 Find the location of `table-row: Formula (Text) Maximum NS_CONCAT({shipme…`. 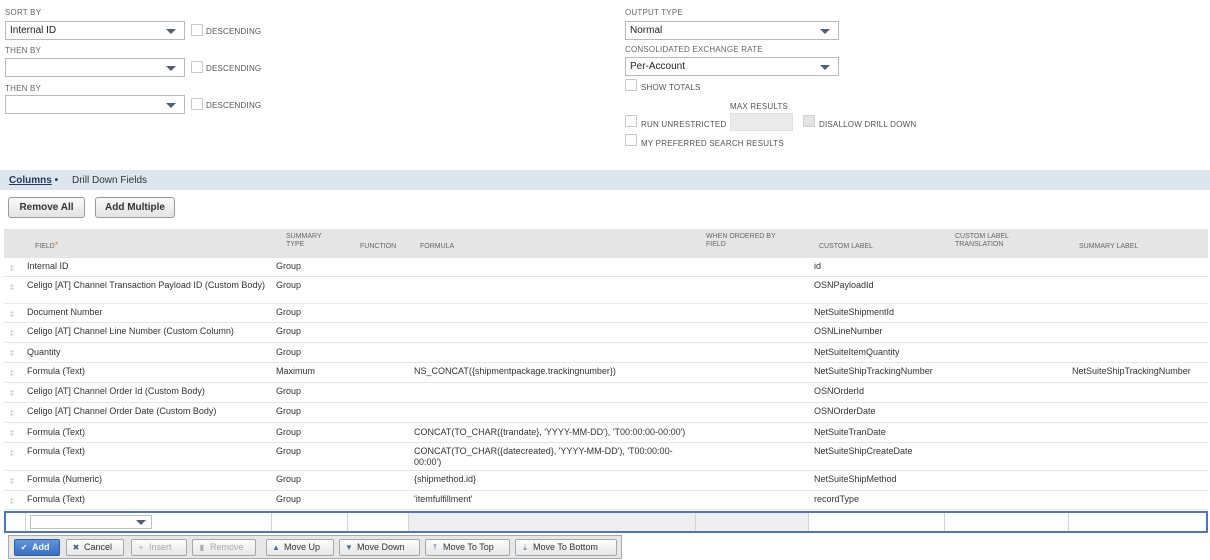

table-row: Formula (Text) Maximum NS_CONCAT({shipme… is located at coordinates (606, 373).